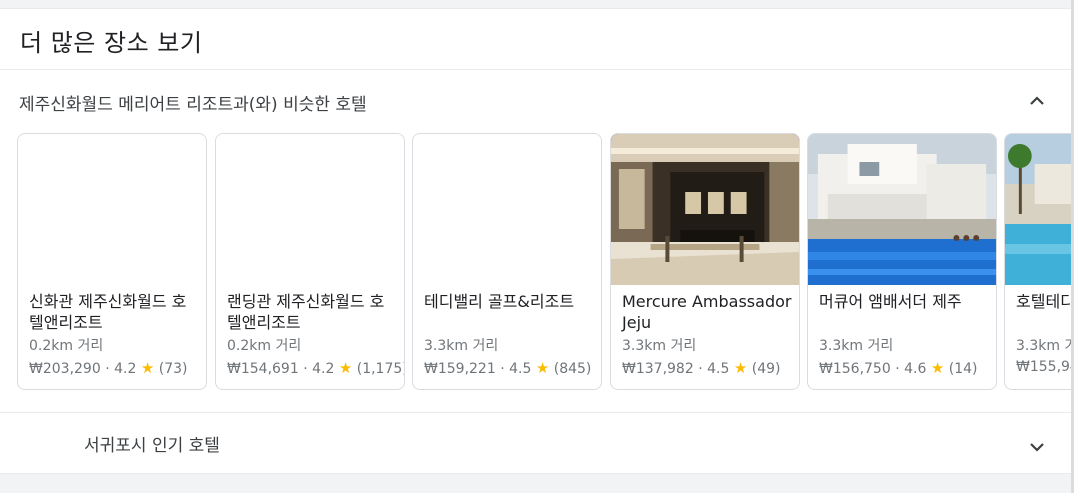  I want to click on popular-hotels-section-title: 서귀포시 인기 호텔, so click(152, 443).